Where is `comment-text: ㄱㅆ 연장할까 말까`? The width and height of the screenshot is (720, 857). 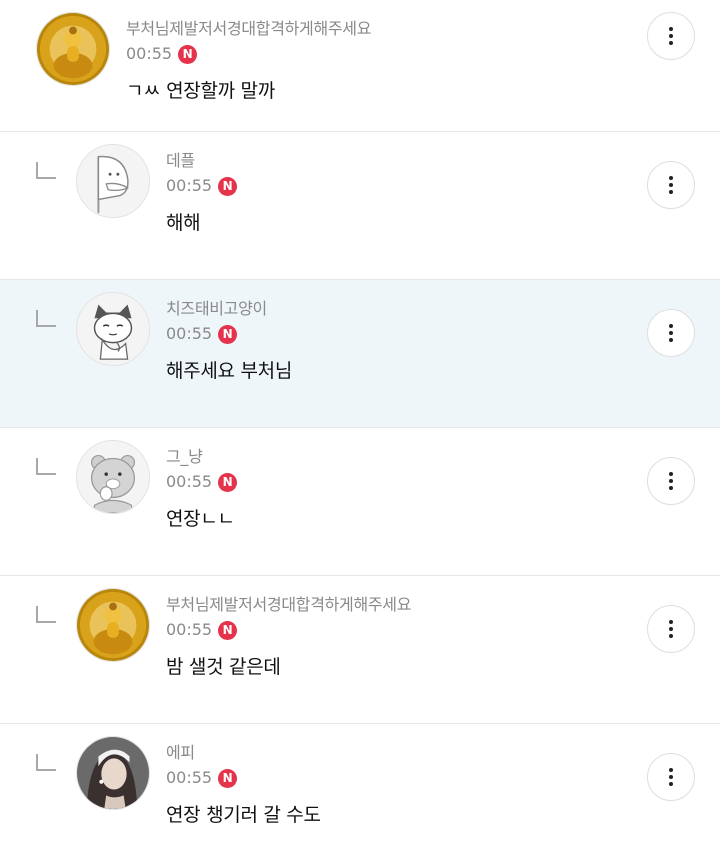 comment-text: ㄱㅆ 연장할까 말까 is located at coordinates (200, 91).